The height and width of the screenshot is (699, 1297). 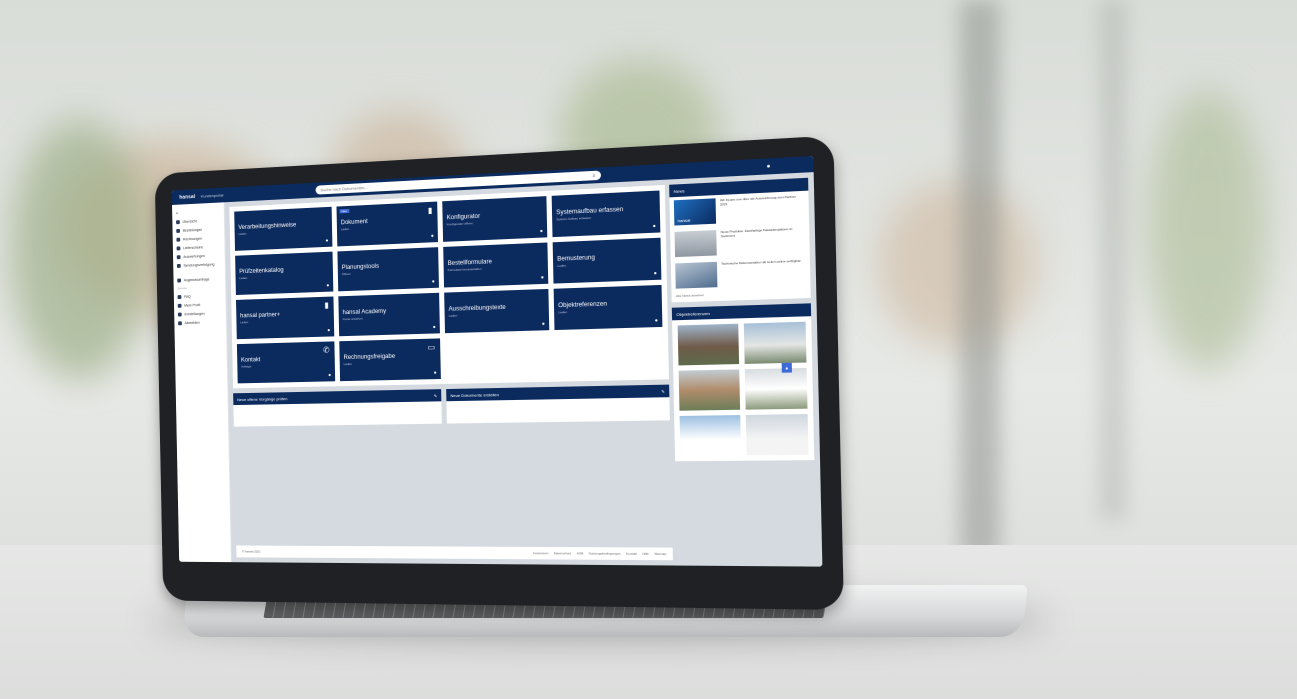 What do you see at coordinates (246, 366) in the screenshot?
I see `tile-subtitle: Anfrage` at bounding box center [246, 366].